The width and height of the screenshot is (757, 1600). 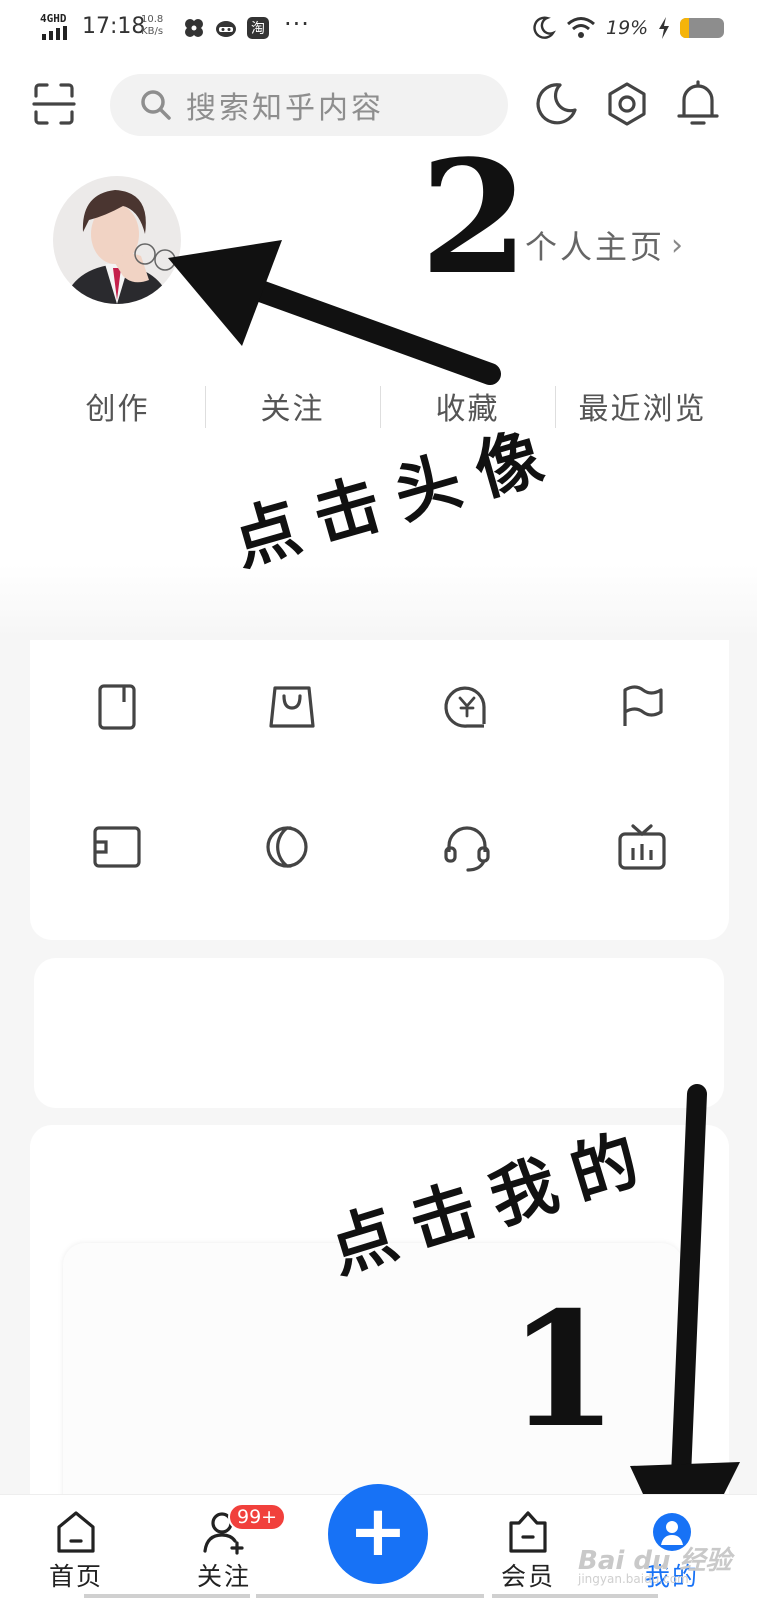 I want to click on book-icon, so click(x=117, y=707).